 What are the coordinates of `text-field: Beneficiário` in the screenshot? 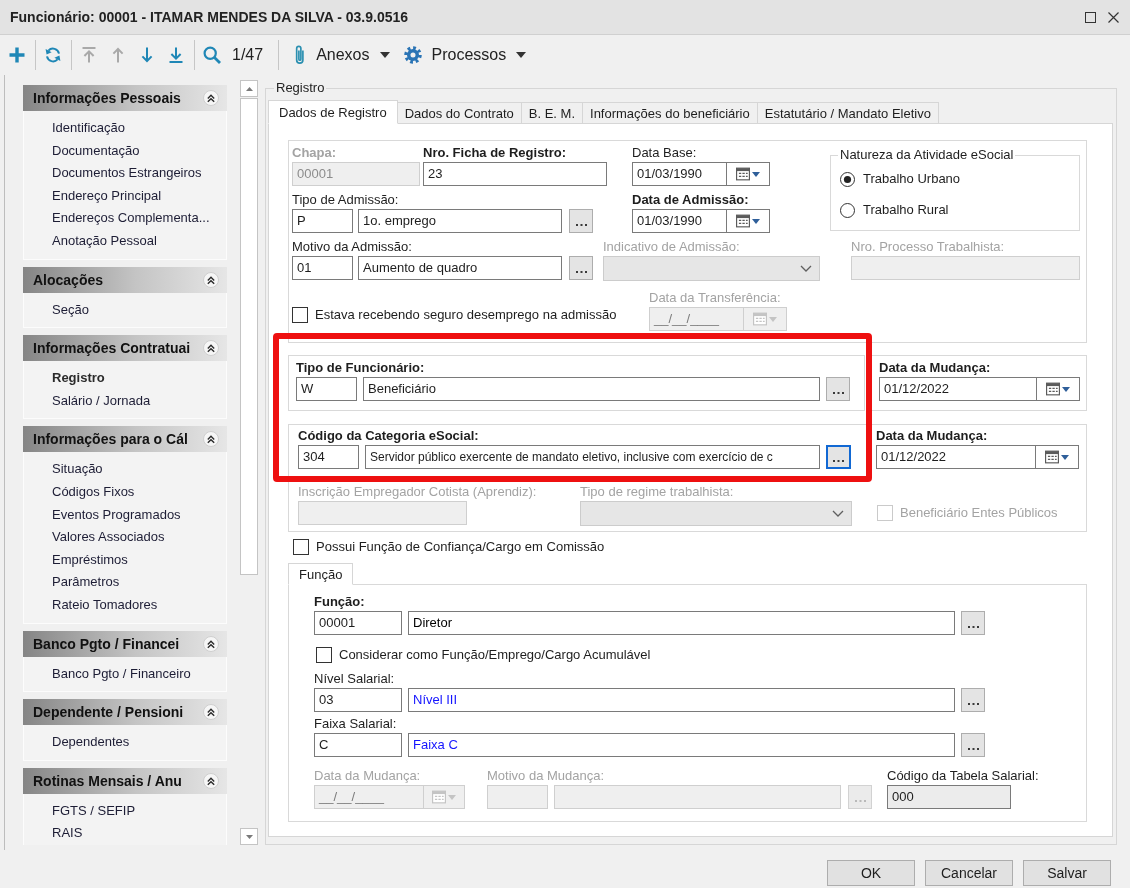 It's located at (591, 389).